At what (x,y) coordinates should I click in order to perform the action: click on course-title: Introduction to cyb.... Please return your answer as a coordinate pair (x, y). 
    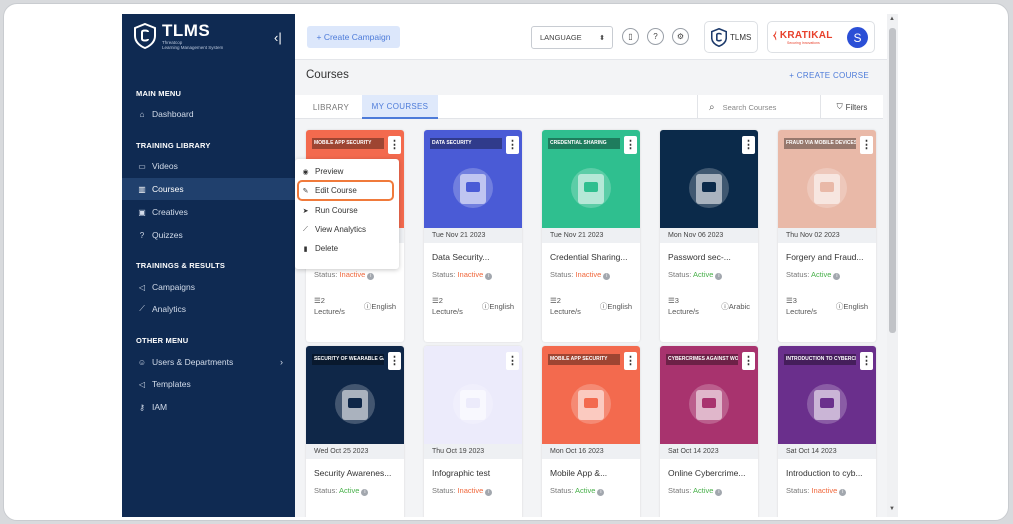
    Looking at the image, I should click on (829, 473).